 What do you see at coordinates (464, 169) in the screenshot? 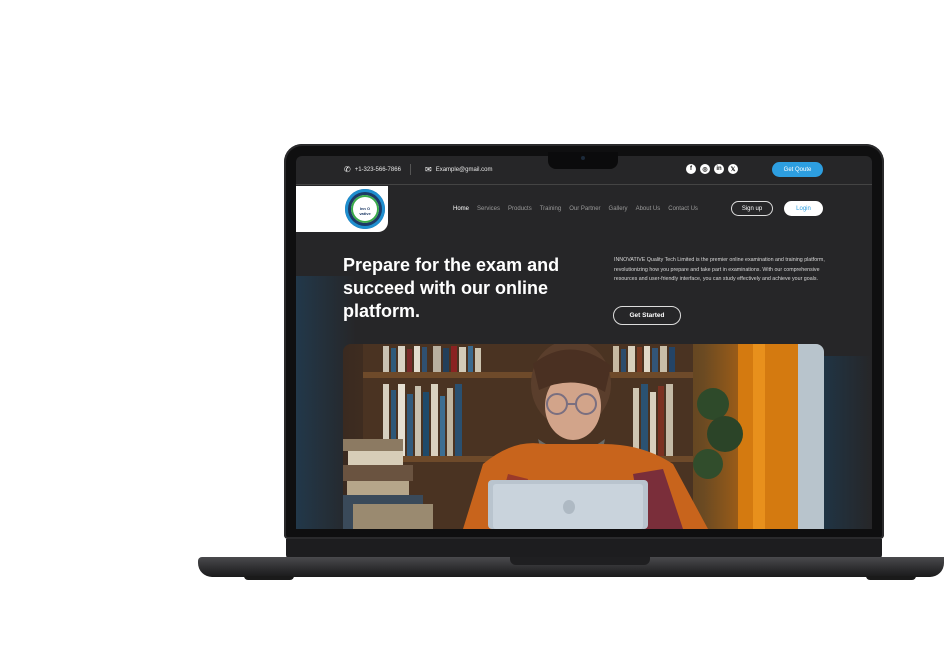
I see `email-address: Example@gmail.com` at bounding box center [464, 169].